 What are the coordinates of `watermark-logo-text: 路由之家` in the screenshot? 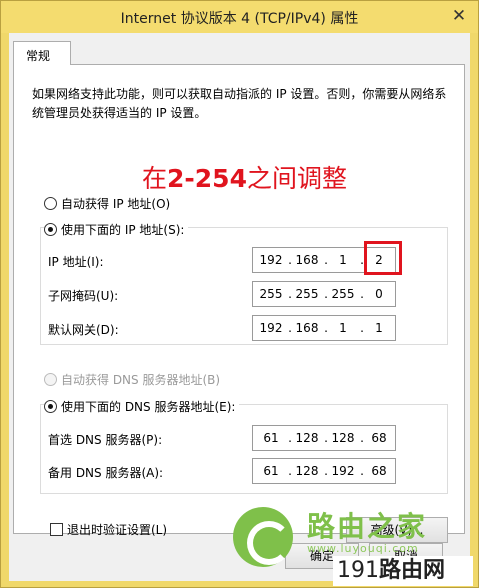 It's located at (367, 526).